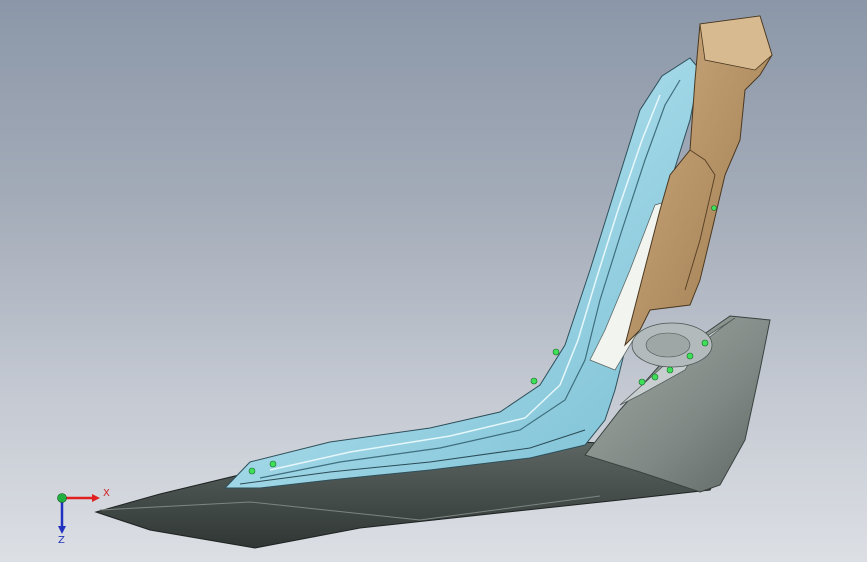 Image resolution: width=867 pixels, height=562 pixels. Describe the element at coordinates (61, 539) in the screenshot. I see `z-axis-label: Z` at that location.